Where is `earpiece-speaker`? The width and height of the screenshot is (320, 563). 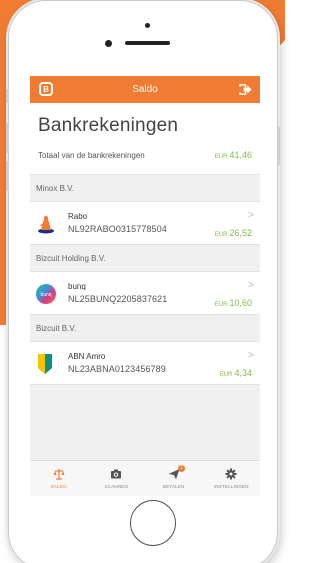
earpiece-speaker is located at coordinates (147, 43).